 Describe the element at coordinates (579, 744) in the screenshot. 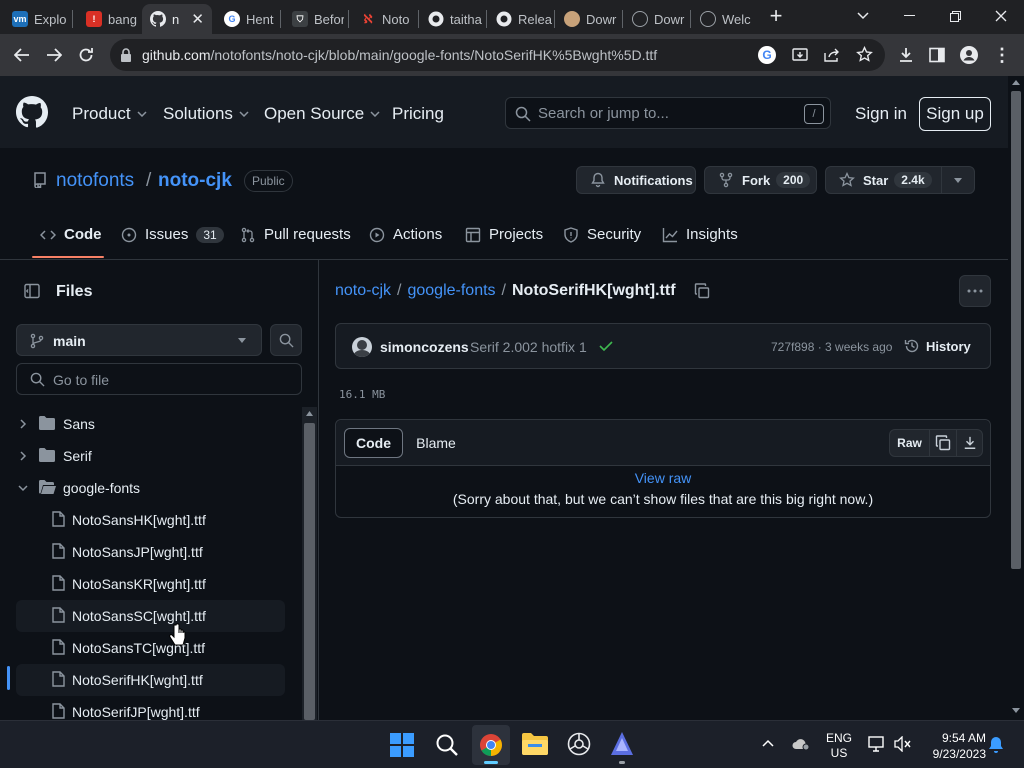

I see `app-circle-icon` at that location.